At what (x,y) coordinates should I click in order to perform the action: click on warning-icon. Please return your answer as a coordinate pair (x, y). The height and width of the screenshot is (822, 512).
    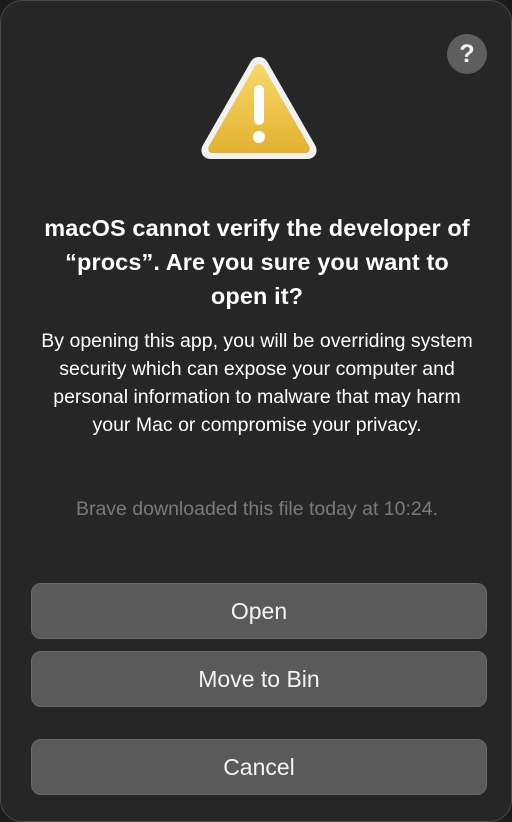
    Looking at the image, I should click on (259, 108).